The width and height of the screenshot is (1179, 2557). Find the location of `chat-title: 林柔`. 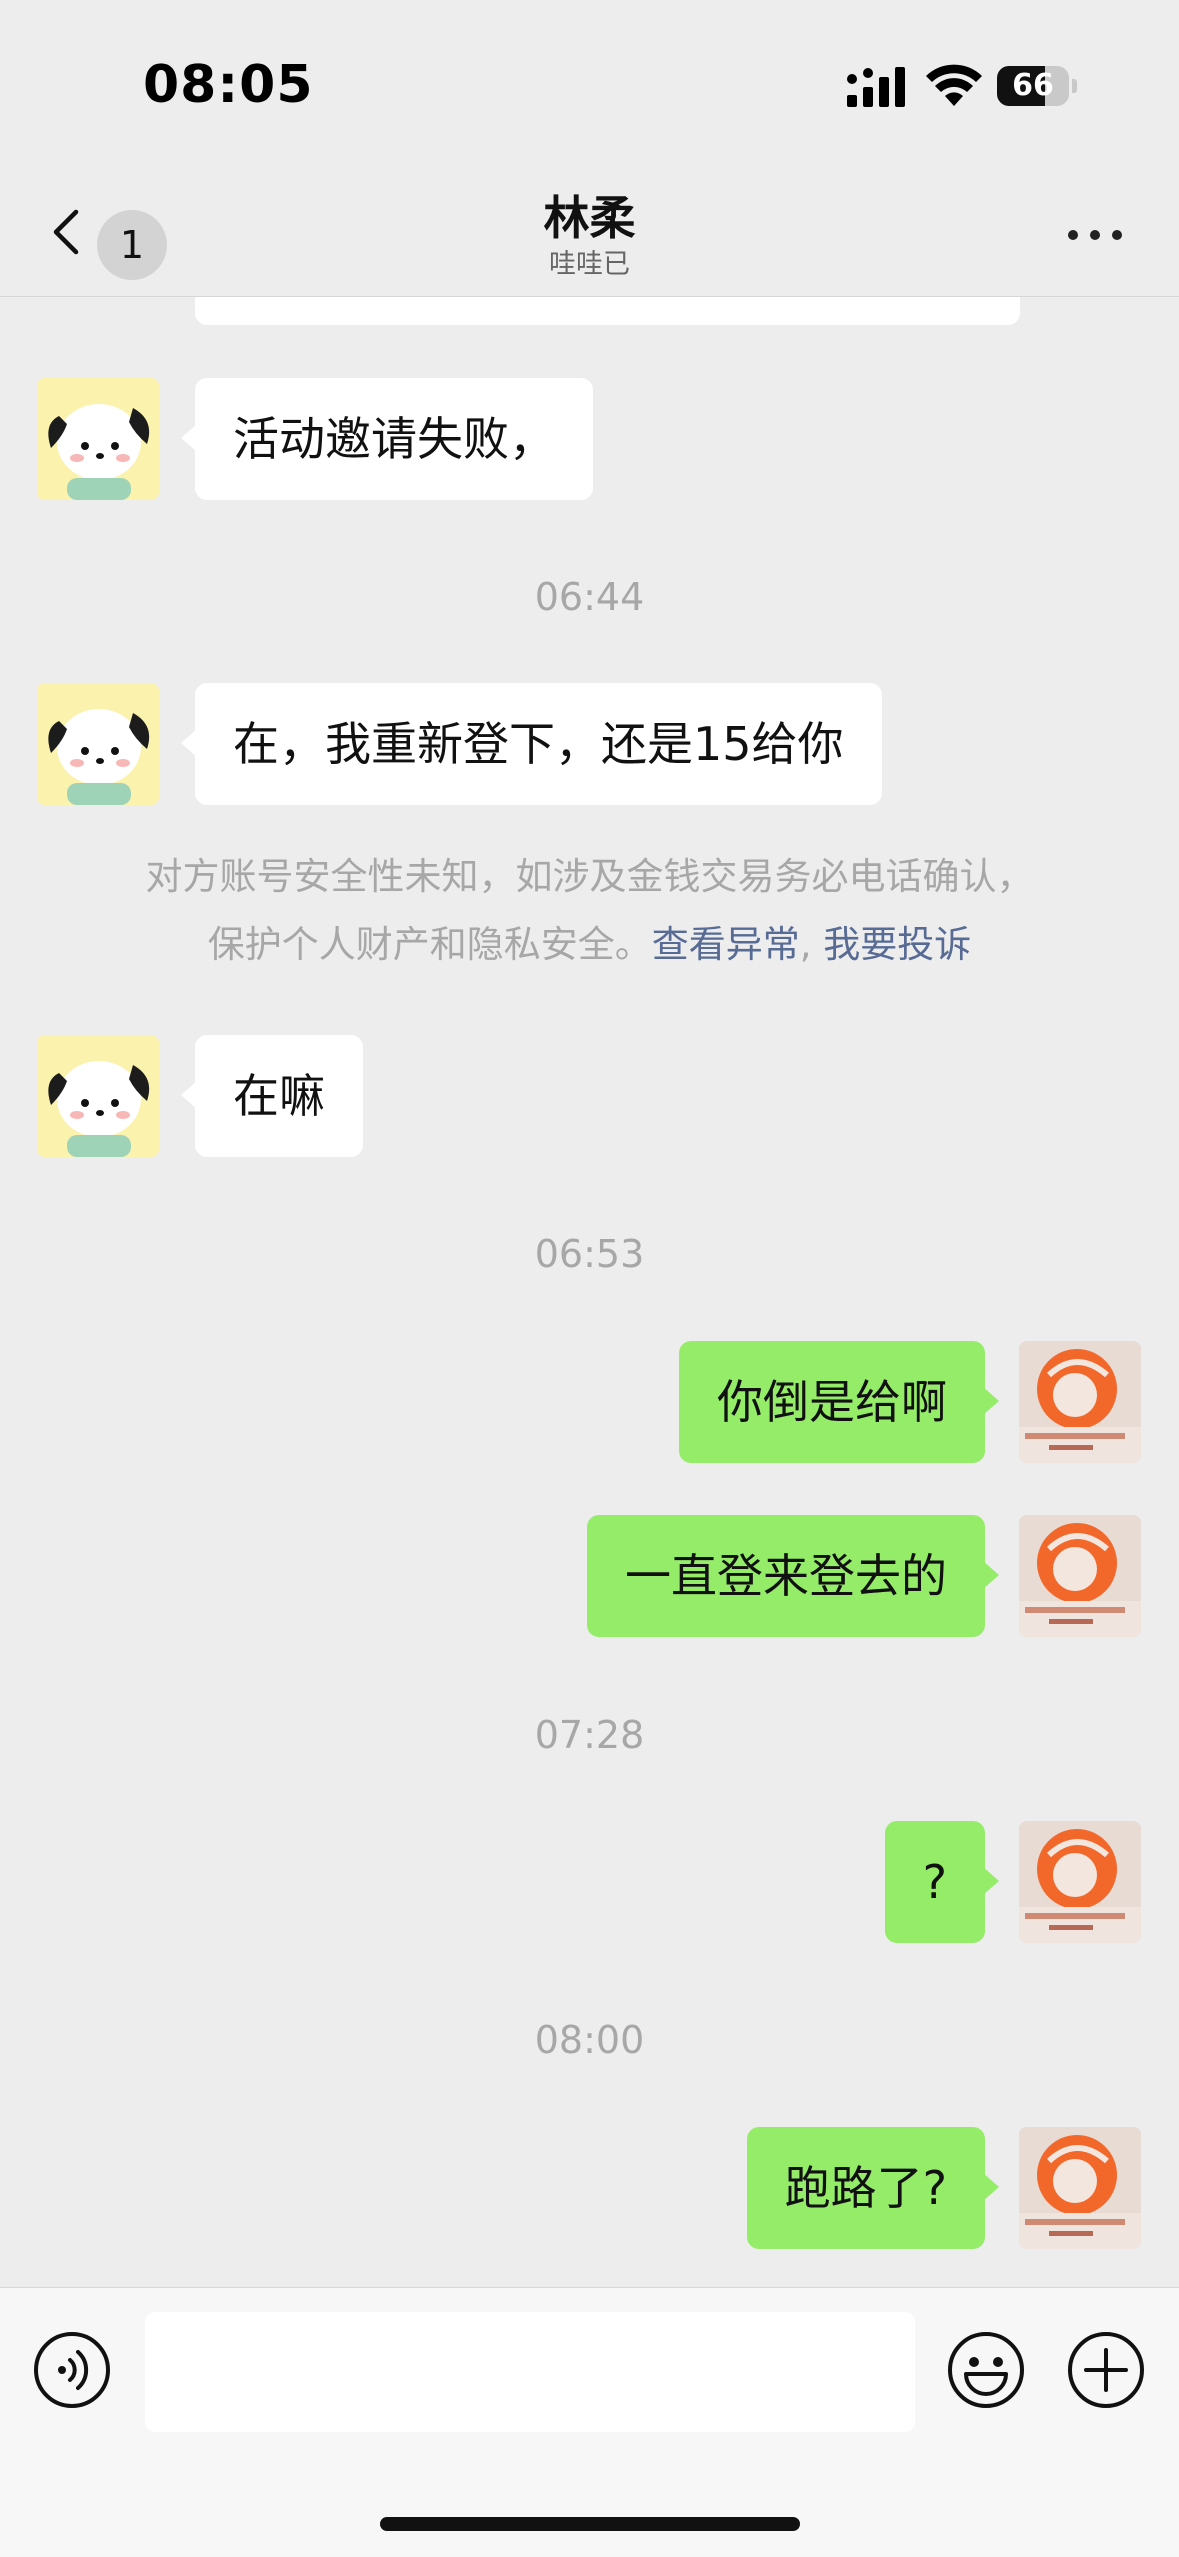

chat-title: 林柔 is located at coordinates (589, 218).